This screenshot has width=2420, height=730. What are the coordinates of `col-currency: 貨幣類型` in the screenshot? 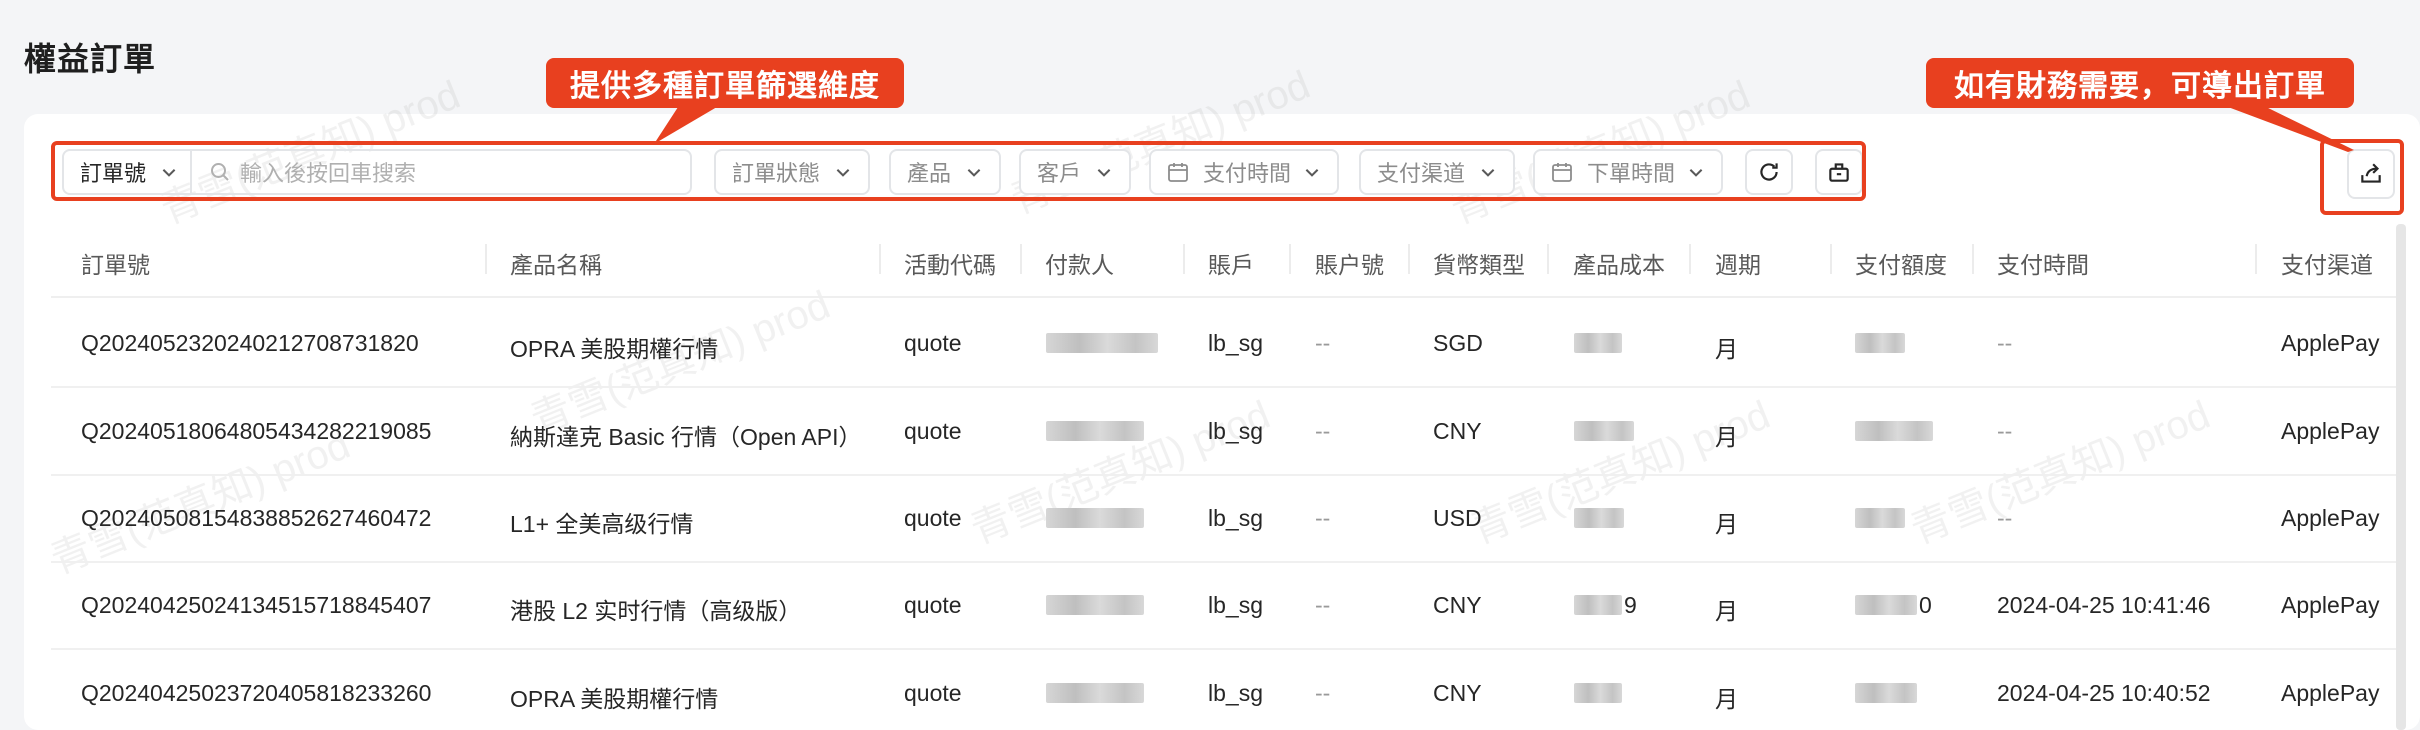 It's located at (1479, 265).